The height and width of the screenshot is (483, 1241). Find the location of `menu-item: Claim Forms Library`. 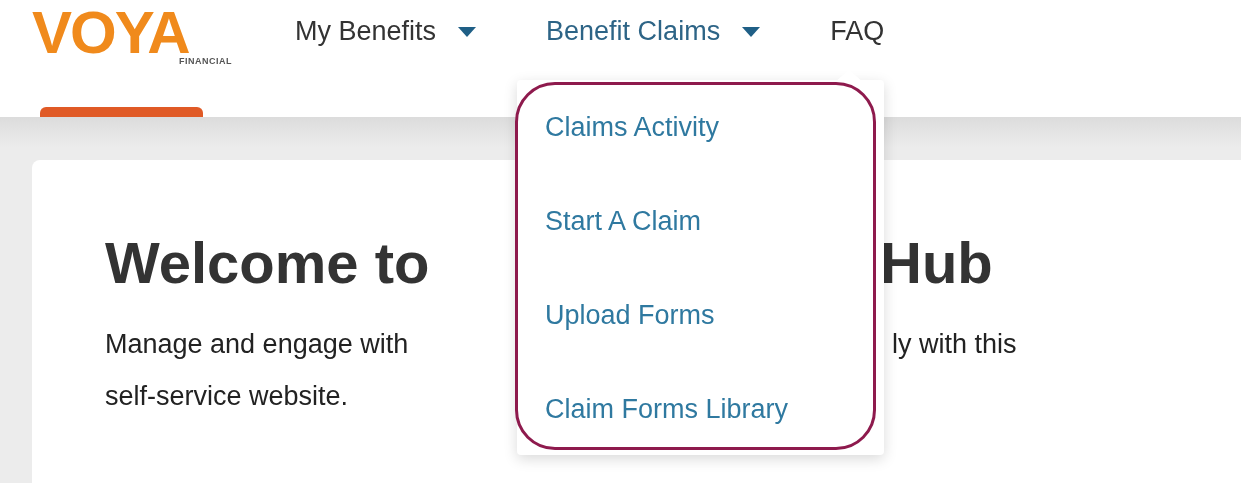

menu-item: Claim Forms Library is located at coordinates (714, 409).